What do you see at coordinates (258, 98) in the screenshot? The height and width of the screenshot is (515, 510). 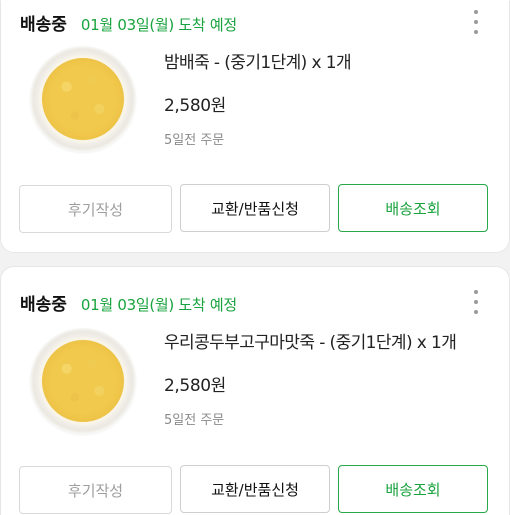 I see `product-info: 밤배죽 - (중기1단계) x 1개 2,580원 5일전 주문` at bounding box center [258, 98].